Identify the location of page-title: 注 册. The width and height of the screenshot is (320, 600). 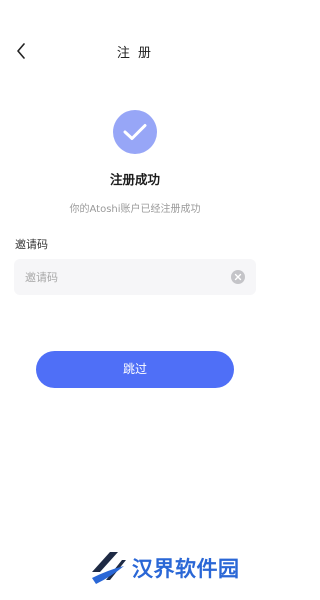
(135, 53).